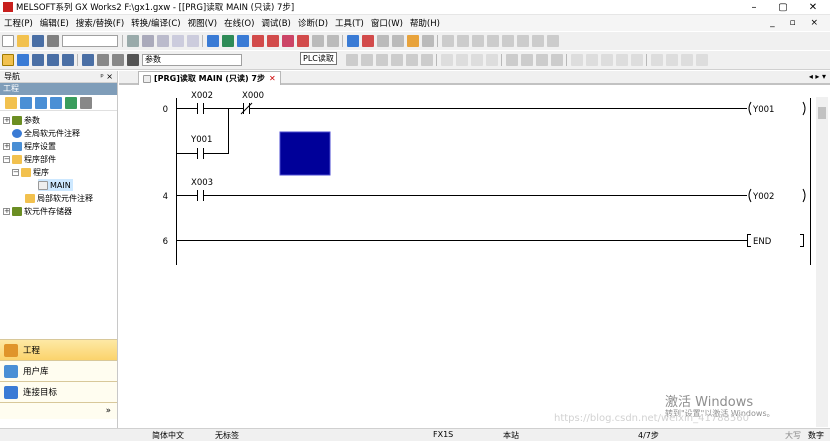 The width and height of the screenshot is (830, 441). Describe the element at coordinates (100, 23) in the screenshot. I see `menu-find-replace: 搜索/替换(F)` at that location.